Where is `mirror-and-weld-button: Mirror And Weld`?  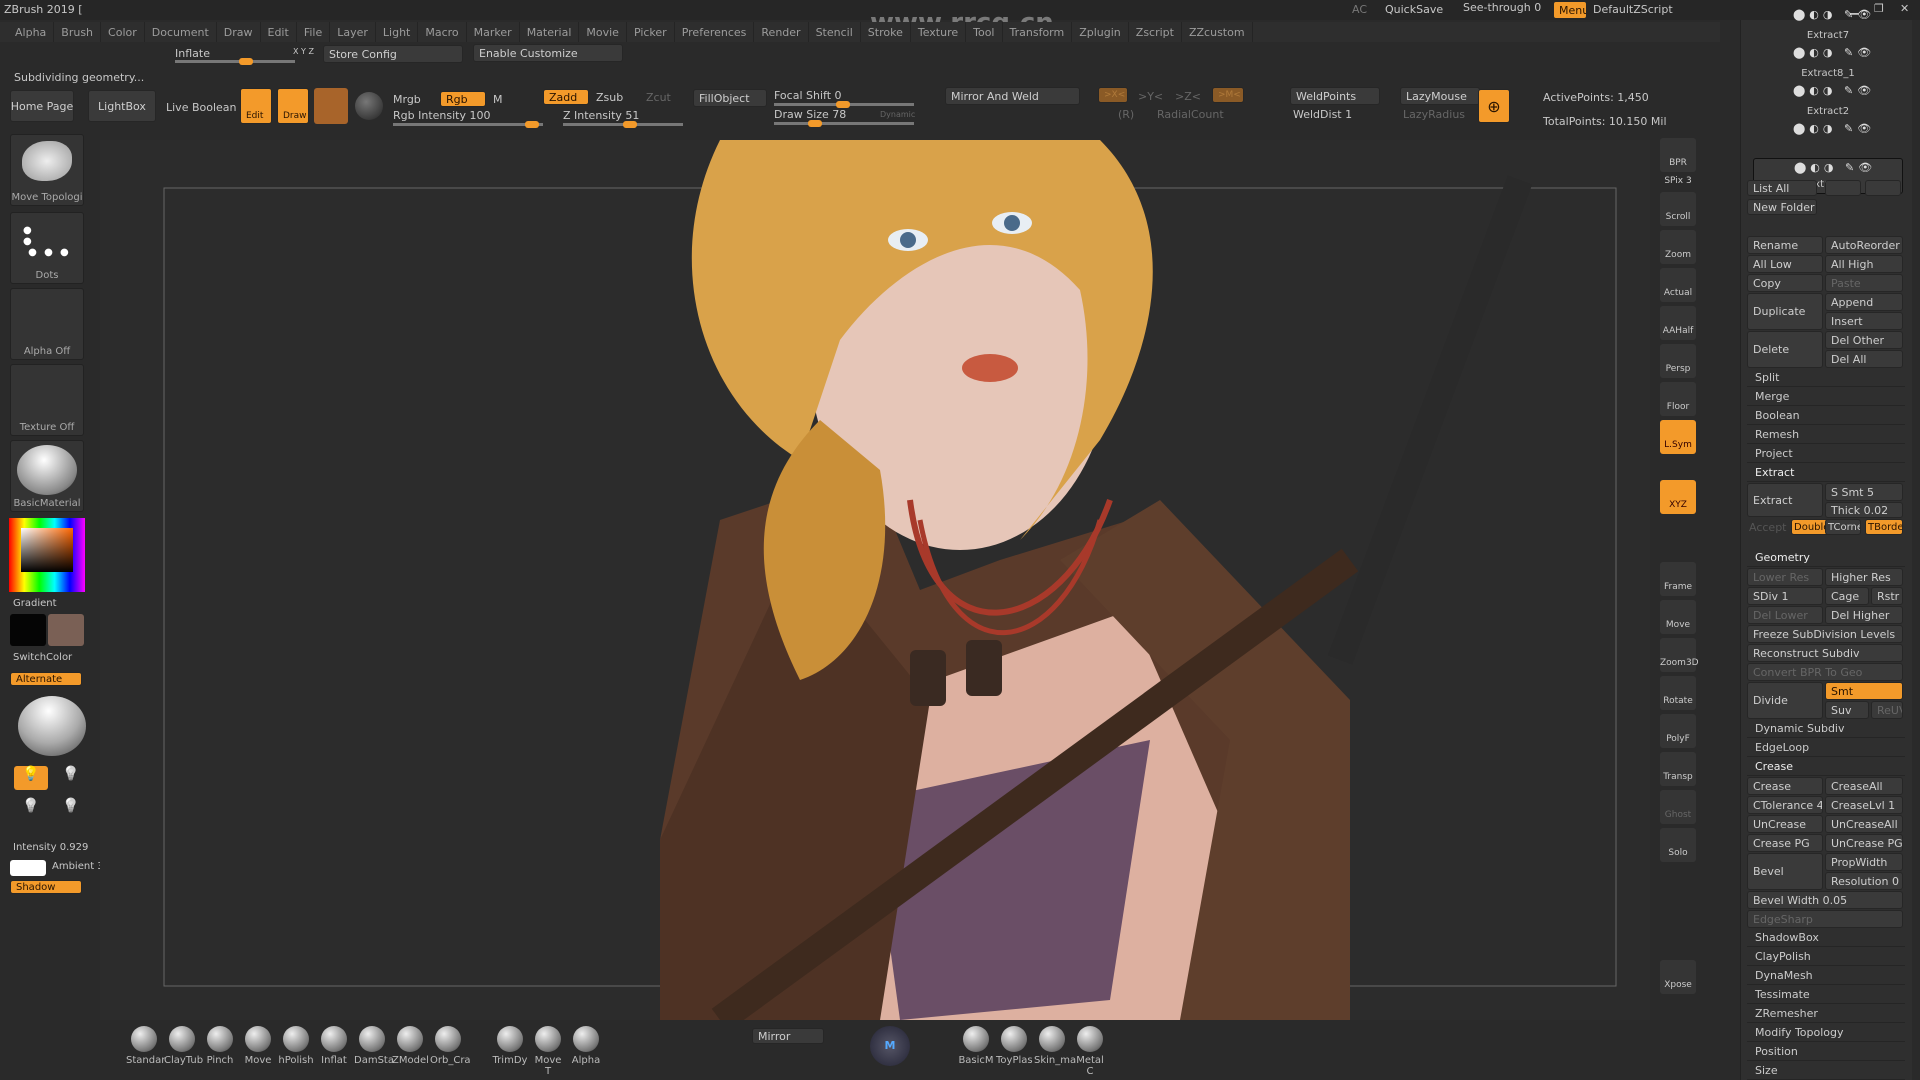 mirror-and-weld-button: Mirror And Weld is located at coordinates (1012, 96).